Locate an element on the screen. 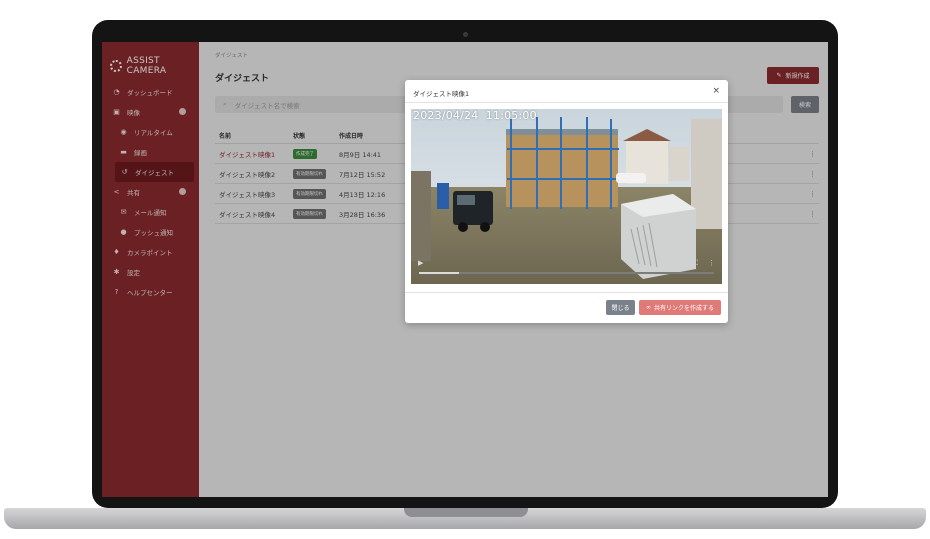 This screenshot has height=539, width=930. video-timestamp: 2023/04/24 11:05:00 is located at coordinates (475, 115).